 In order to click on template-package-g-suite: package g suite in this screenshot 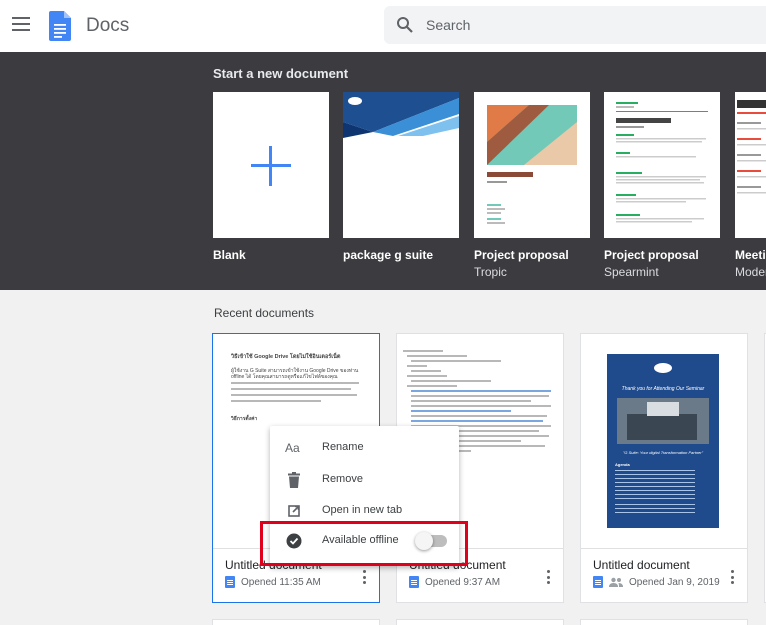, I will do `click(401, 177)`.